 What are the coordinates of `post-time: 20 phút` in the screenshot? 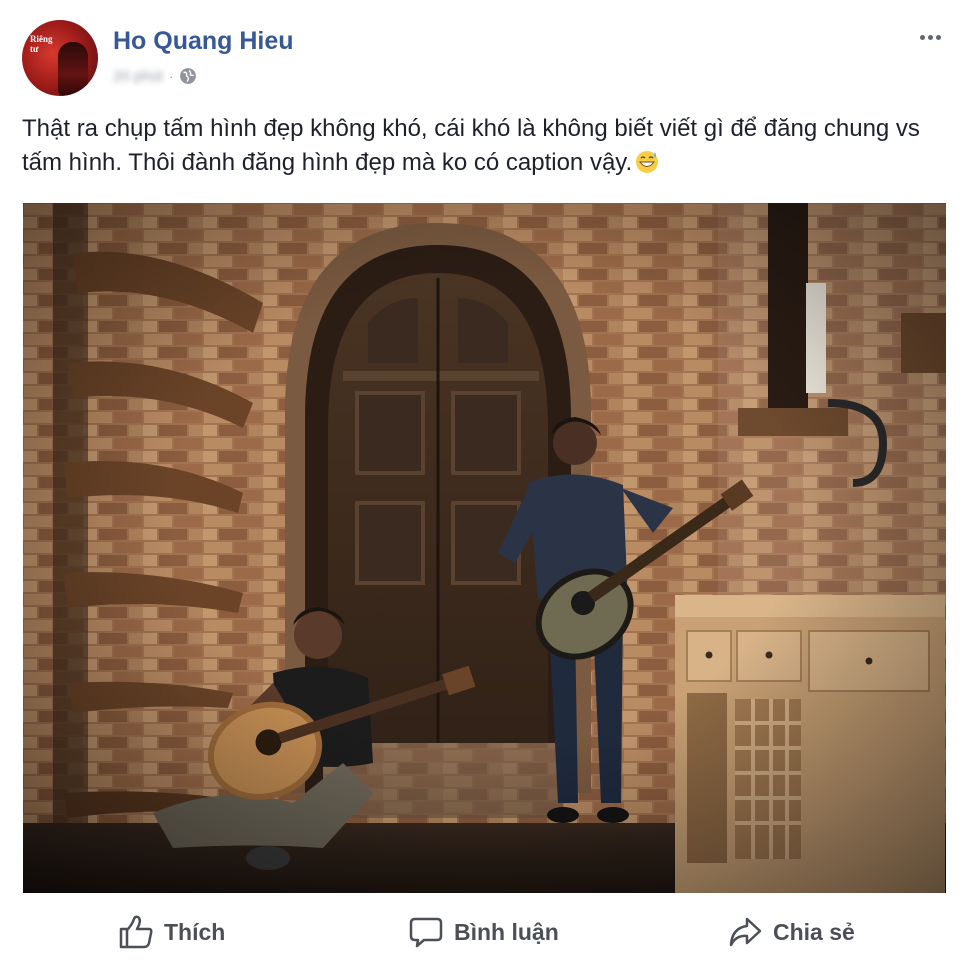 It's located at (138, 76).